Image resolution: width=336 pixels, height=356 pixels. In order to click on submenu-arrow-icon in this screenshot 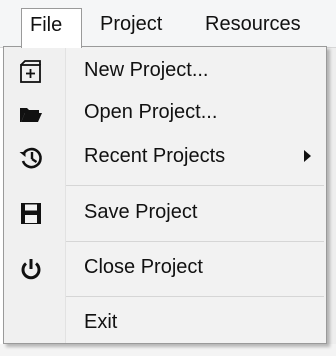, I will do `click(307, 156)`.